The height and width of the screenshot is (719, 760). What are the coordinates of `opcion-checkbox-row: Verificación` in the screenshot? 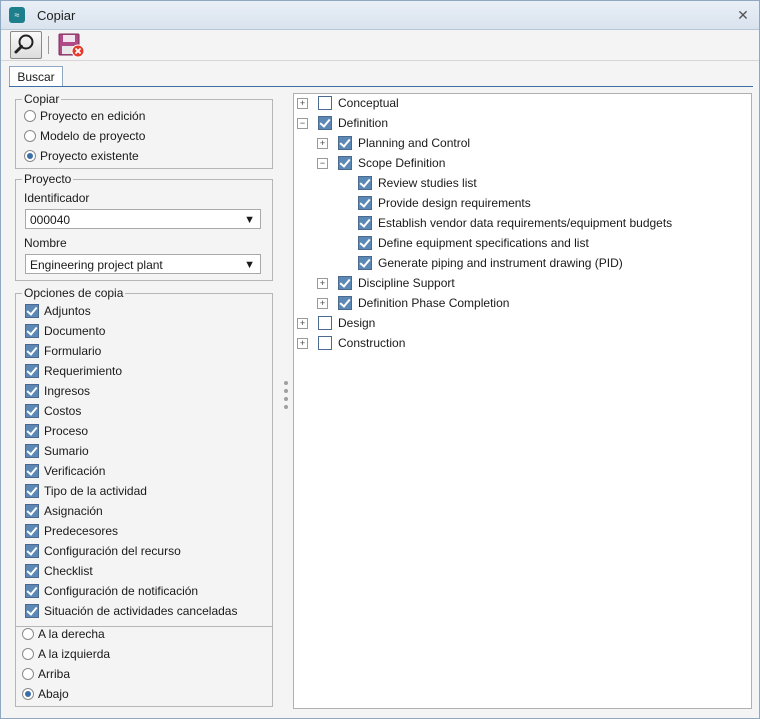 It's located at (65, 471).